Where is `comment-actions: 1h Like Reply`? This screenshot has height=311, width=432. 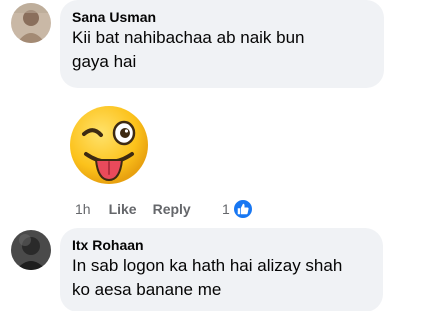
comment-actions: 1h Like Reply is located at coordinates (133, 209).